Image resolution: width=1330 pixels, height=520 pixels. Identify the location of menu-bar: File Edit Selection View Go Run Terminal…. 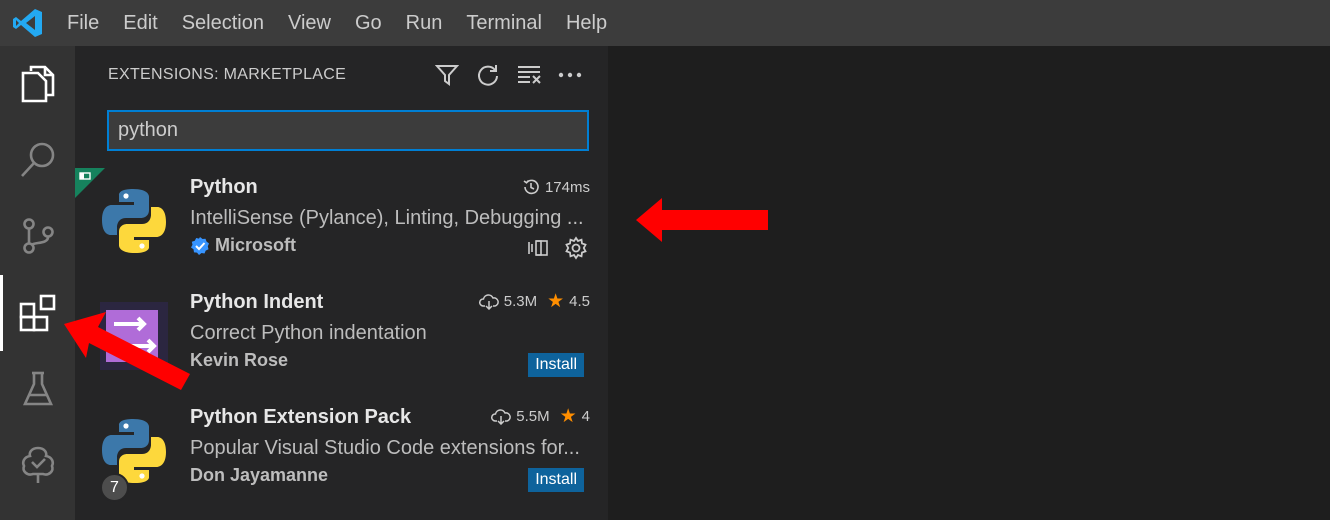
(665, 23).